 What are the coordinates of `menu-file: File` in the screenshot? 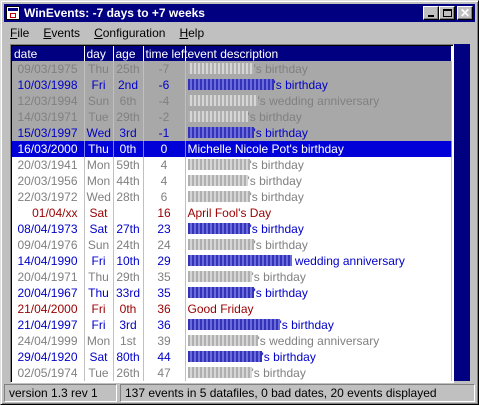 It's located at (19, 33).